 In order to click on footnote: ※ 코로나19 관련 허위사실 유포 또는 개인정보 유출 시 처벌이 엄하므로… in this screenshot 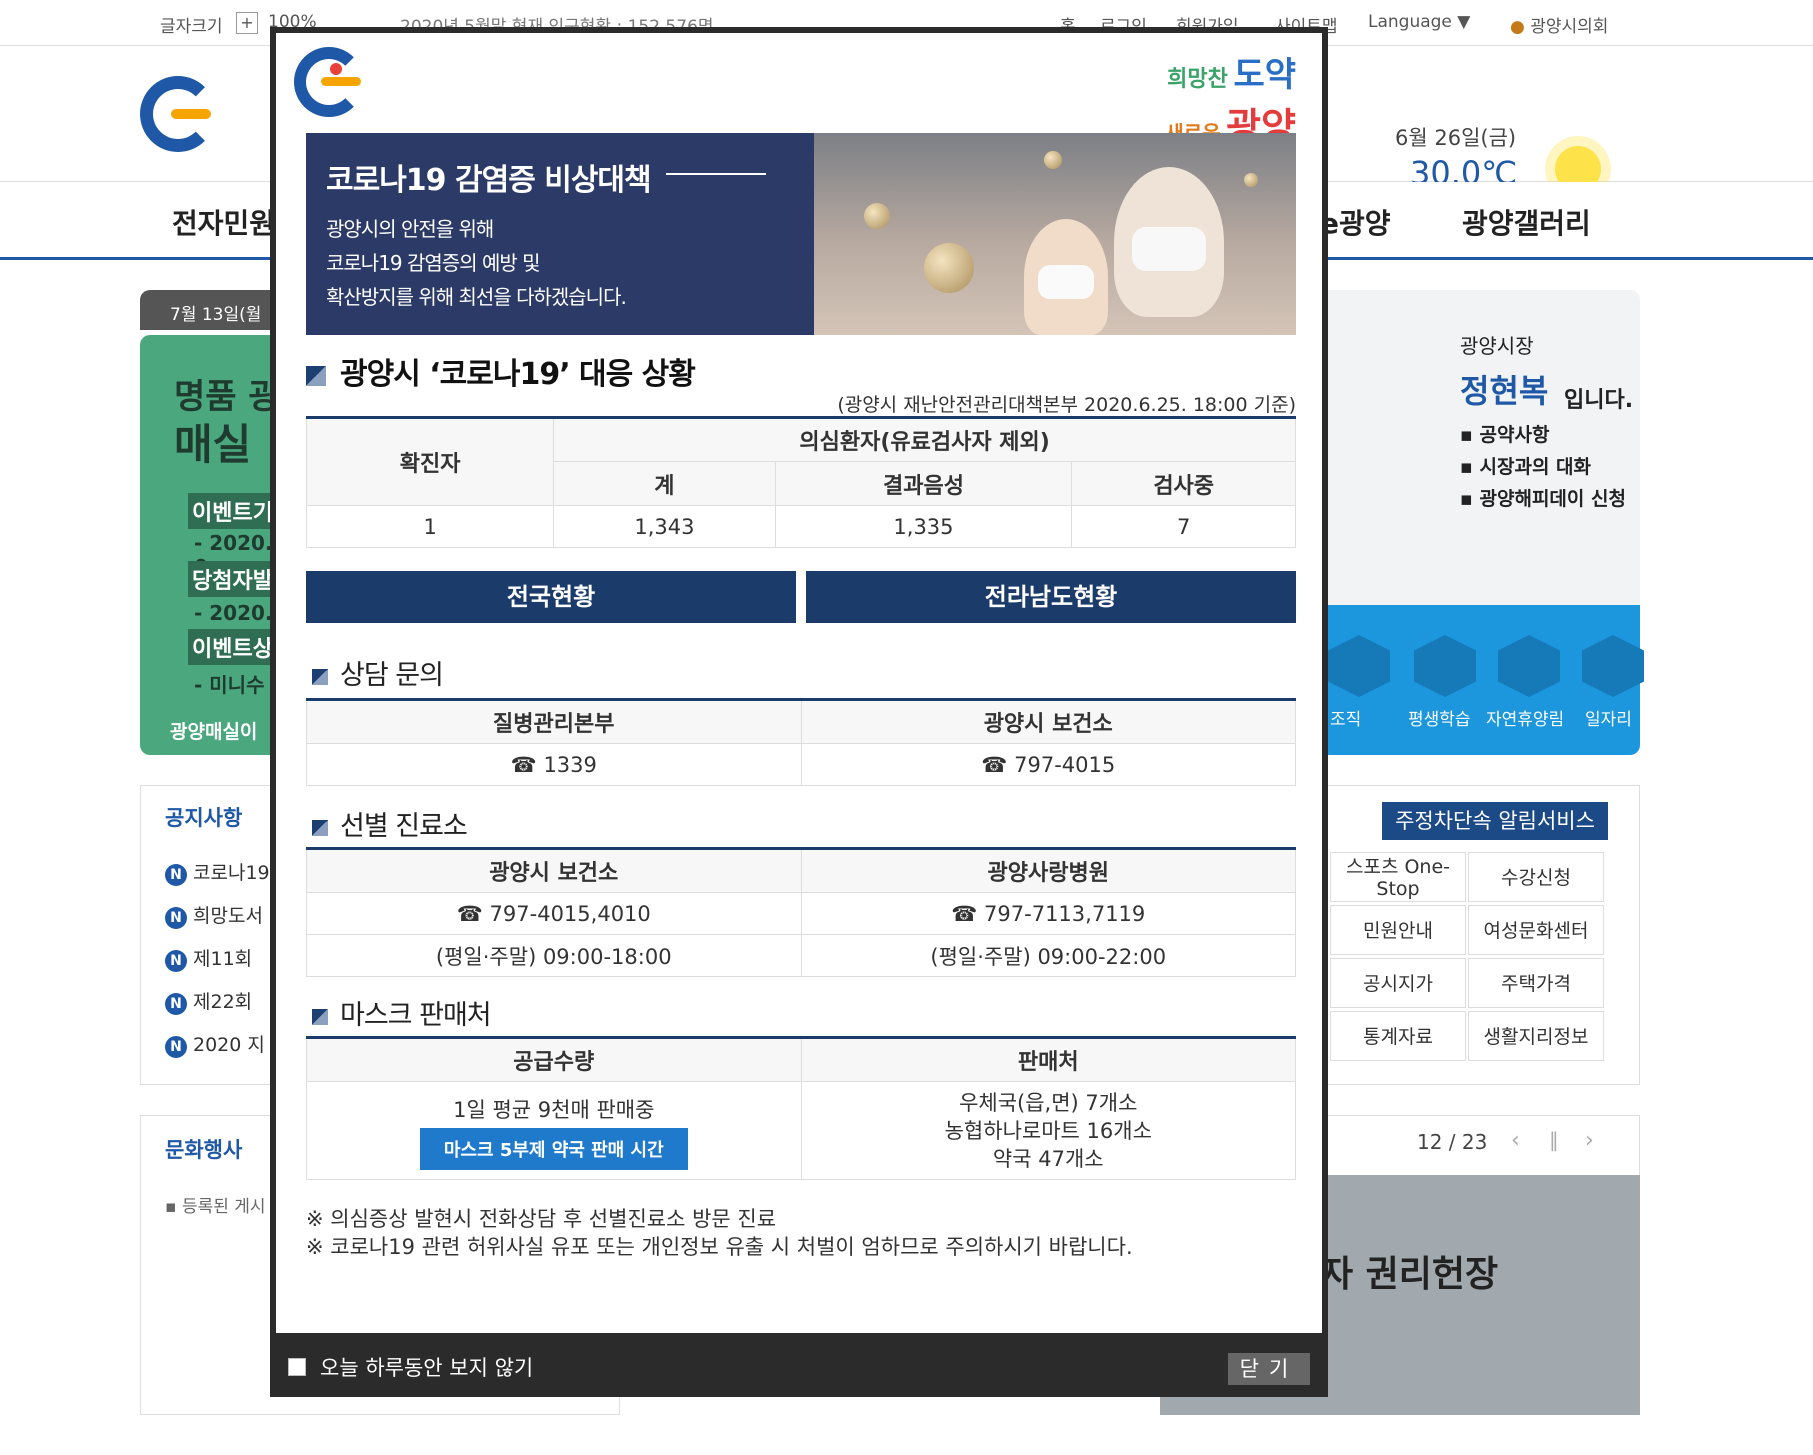, I will do `click(719, 1247)`.